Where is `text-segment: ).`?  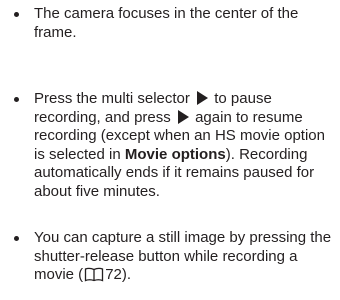
text-segment: ). is located at coordinates (126, 274).